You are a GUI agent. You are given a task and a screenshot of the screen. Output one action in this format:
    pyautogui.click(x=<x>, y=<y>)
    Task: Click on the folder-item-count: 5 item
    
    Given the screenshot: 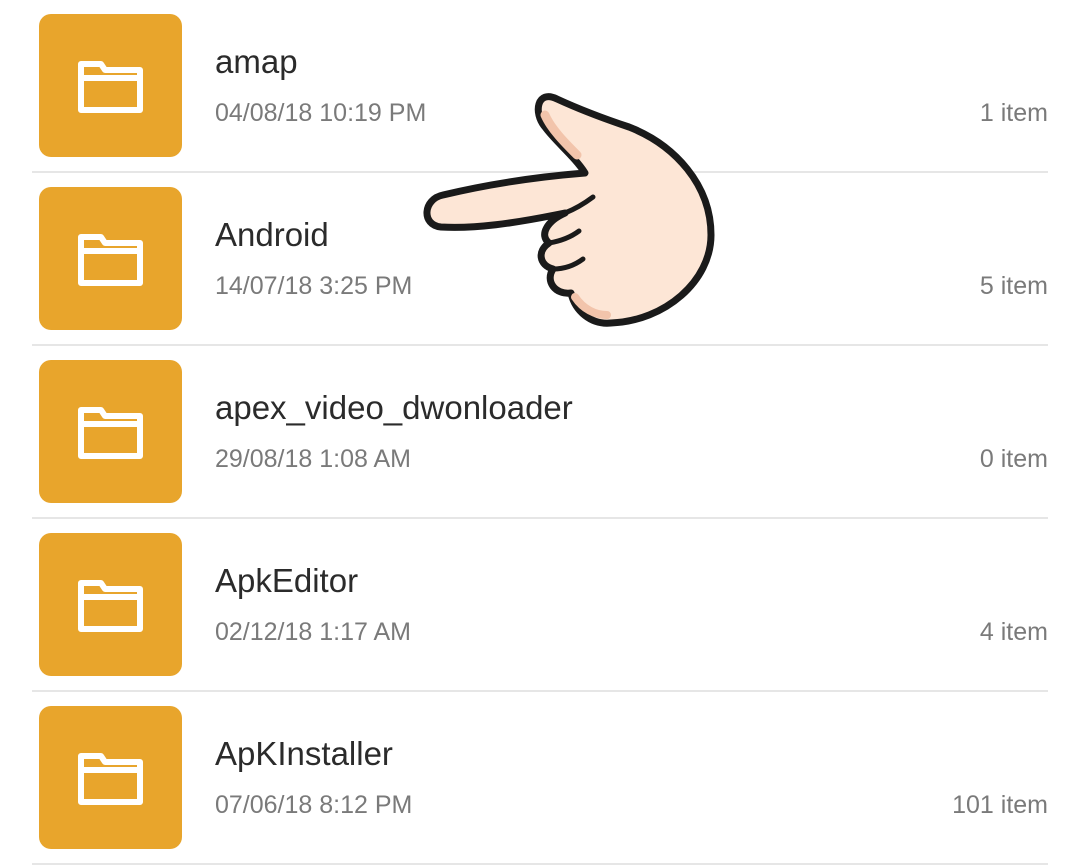 What is the action you would take?
    pyautogui.click(x=1013, y=286)
    